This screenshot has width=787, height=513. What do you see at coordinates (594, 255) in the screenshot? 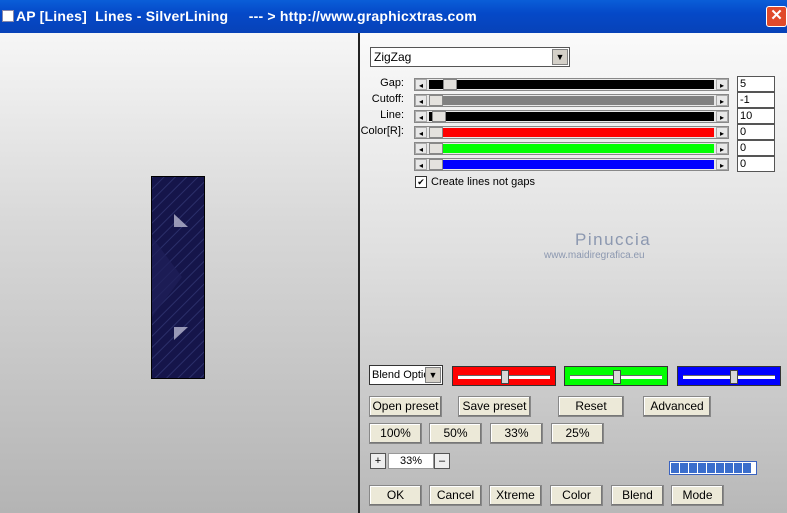
I see `watermark-url: www.maidiregrafica.eu` at bounding box center [594, 255].